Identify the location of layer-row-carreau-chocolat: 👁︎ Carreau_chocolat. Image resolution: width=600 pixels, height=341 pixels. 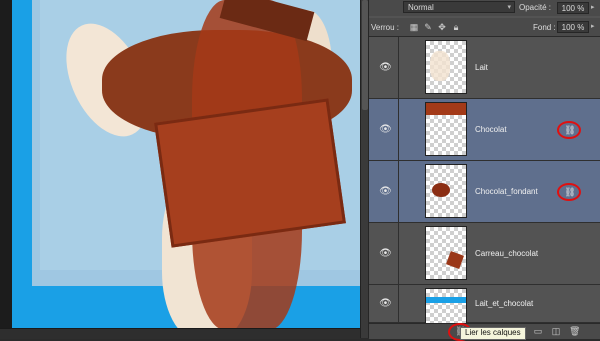
(484, 254).